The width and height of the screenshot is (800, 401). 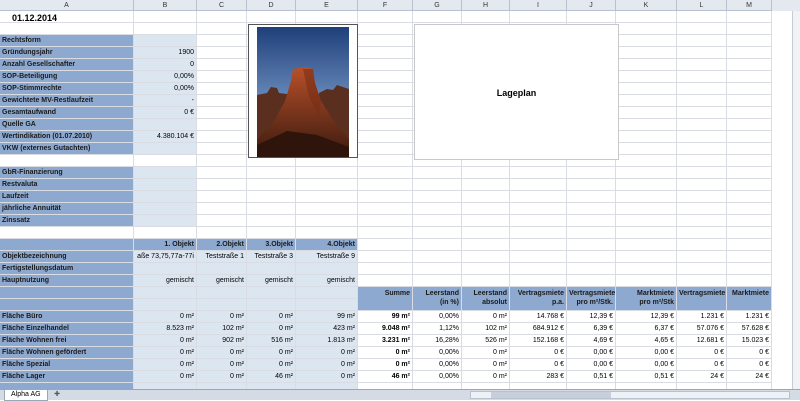 What do you see at coordinates (67, 149) in the screenshot?
I see `fund-label: VKW (externes Gutachten)` at bounding box center [67, 149].